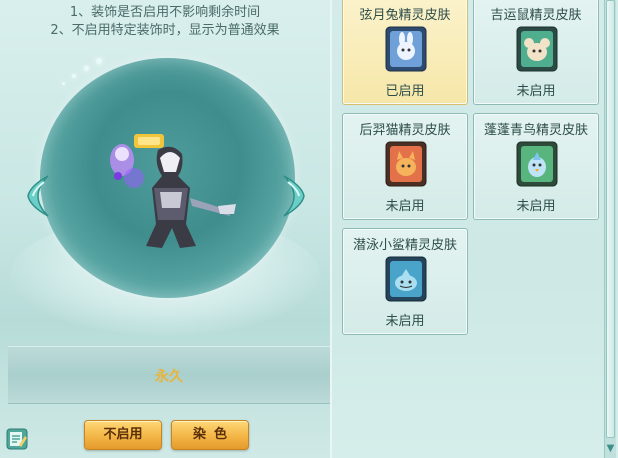  I want to click on skin-card-mouse: 吉运鼠精灵皮肤 未启用, so click(536, 52).